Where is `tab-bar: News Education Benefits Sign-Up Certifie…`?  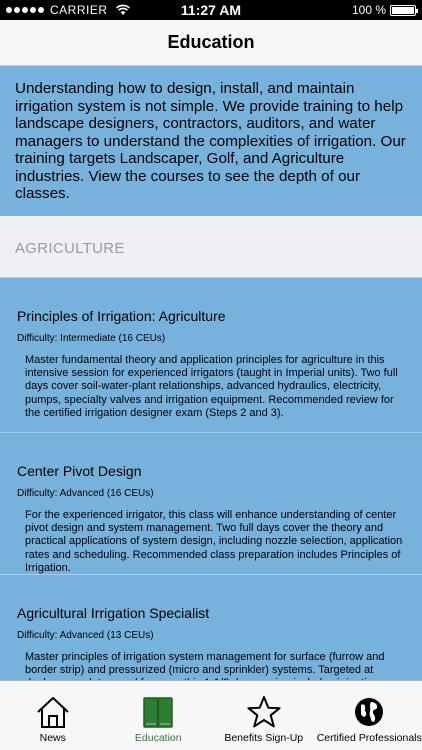
tab-bar: News Education Benefits Sign-Up Certifie… is located at coordinates (211, 715).